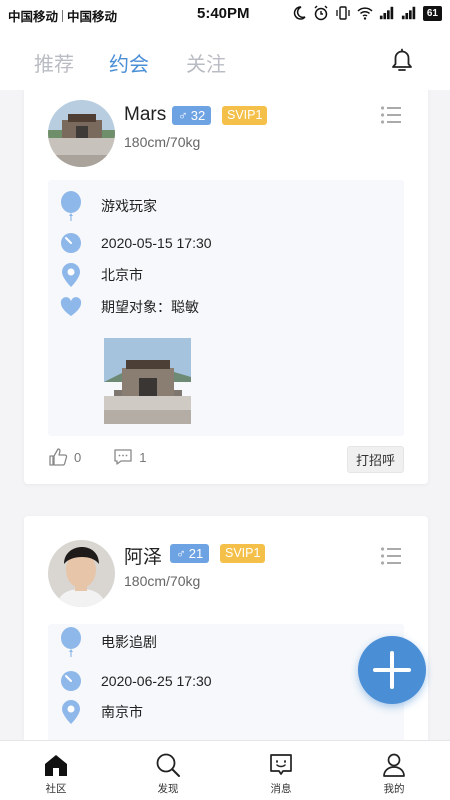 This screenshot has width=450, height=800. Describe the element at coordinates (343, 13) in the screenshot. I see `vibrate-icon` at that location.